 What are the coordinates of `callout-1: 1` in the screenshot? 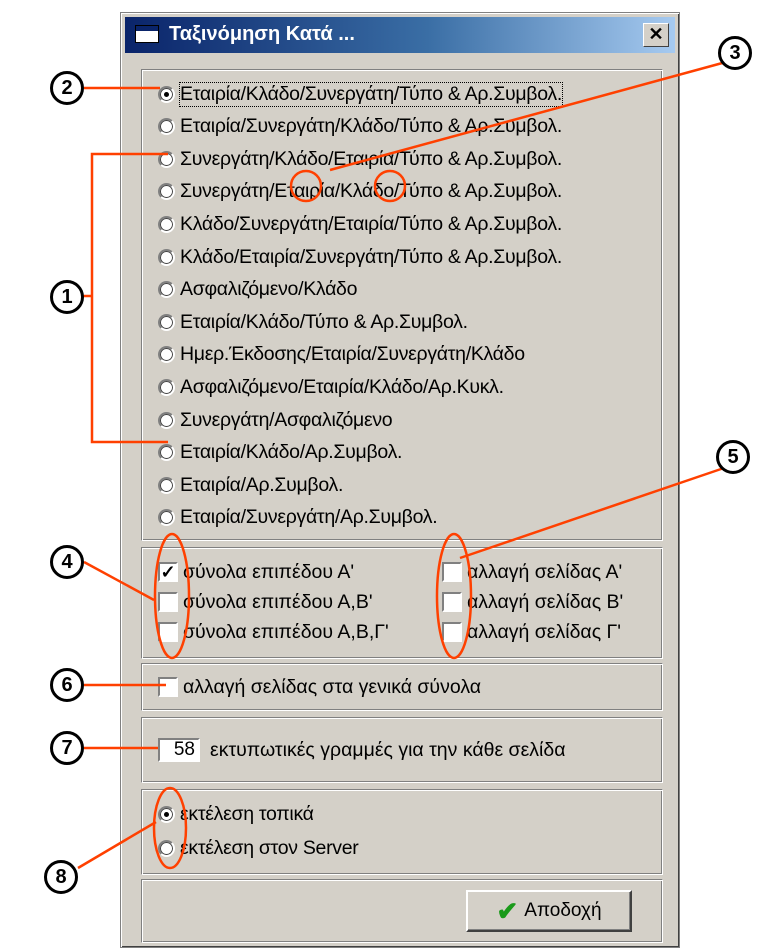 It's located at (67, 297).